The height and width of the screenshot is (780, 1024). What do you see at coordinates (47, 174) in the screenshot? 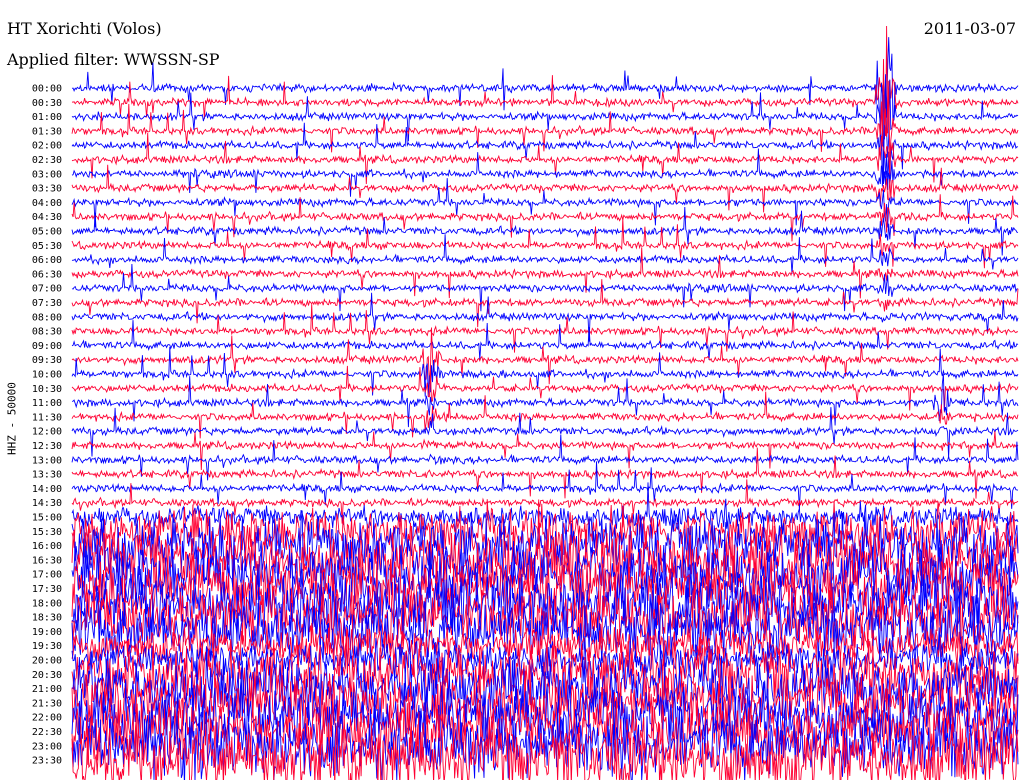
I see `row-time-label: 03:00` at bounding box center [47, 174].